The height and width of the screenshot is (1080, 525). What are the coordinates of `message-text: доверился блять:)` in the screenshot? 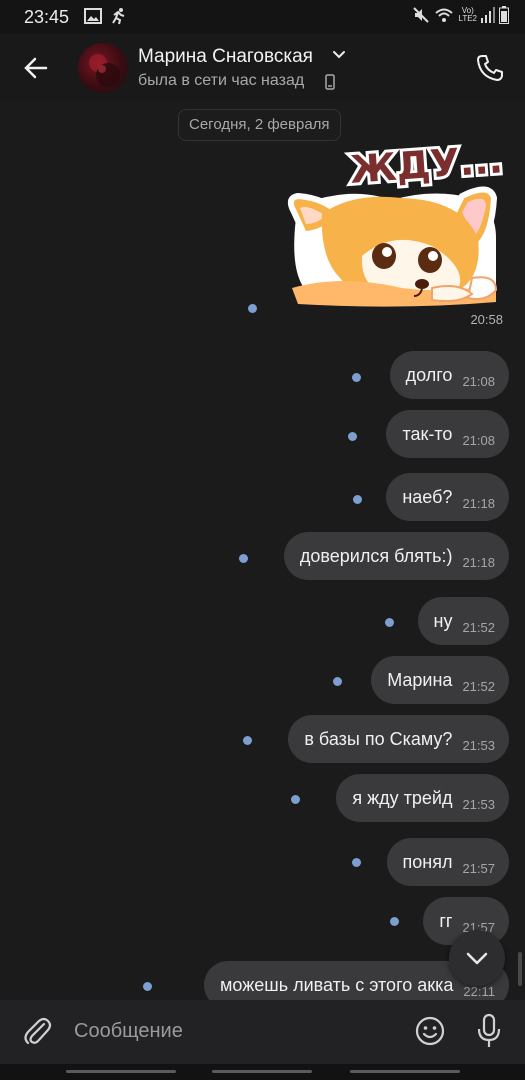 It's located at (376, 555).